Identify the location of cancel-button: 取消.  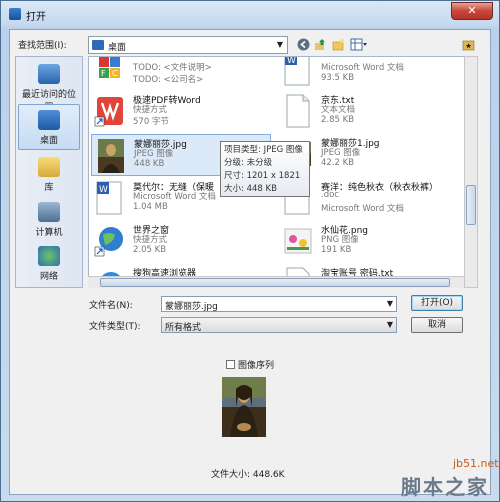
(437, 325).